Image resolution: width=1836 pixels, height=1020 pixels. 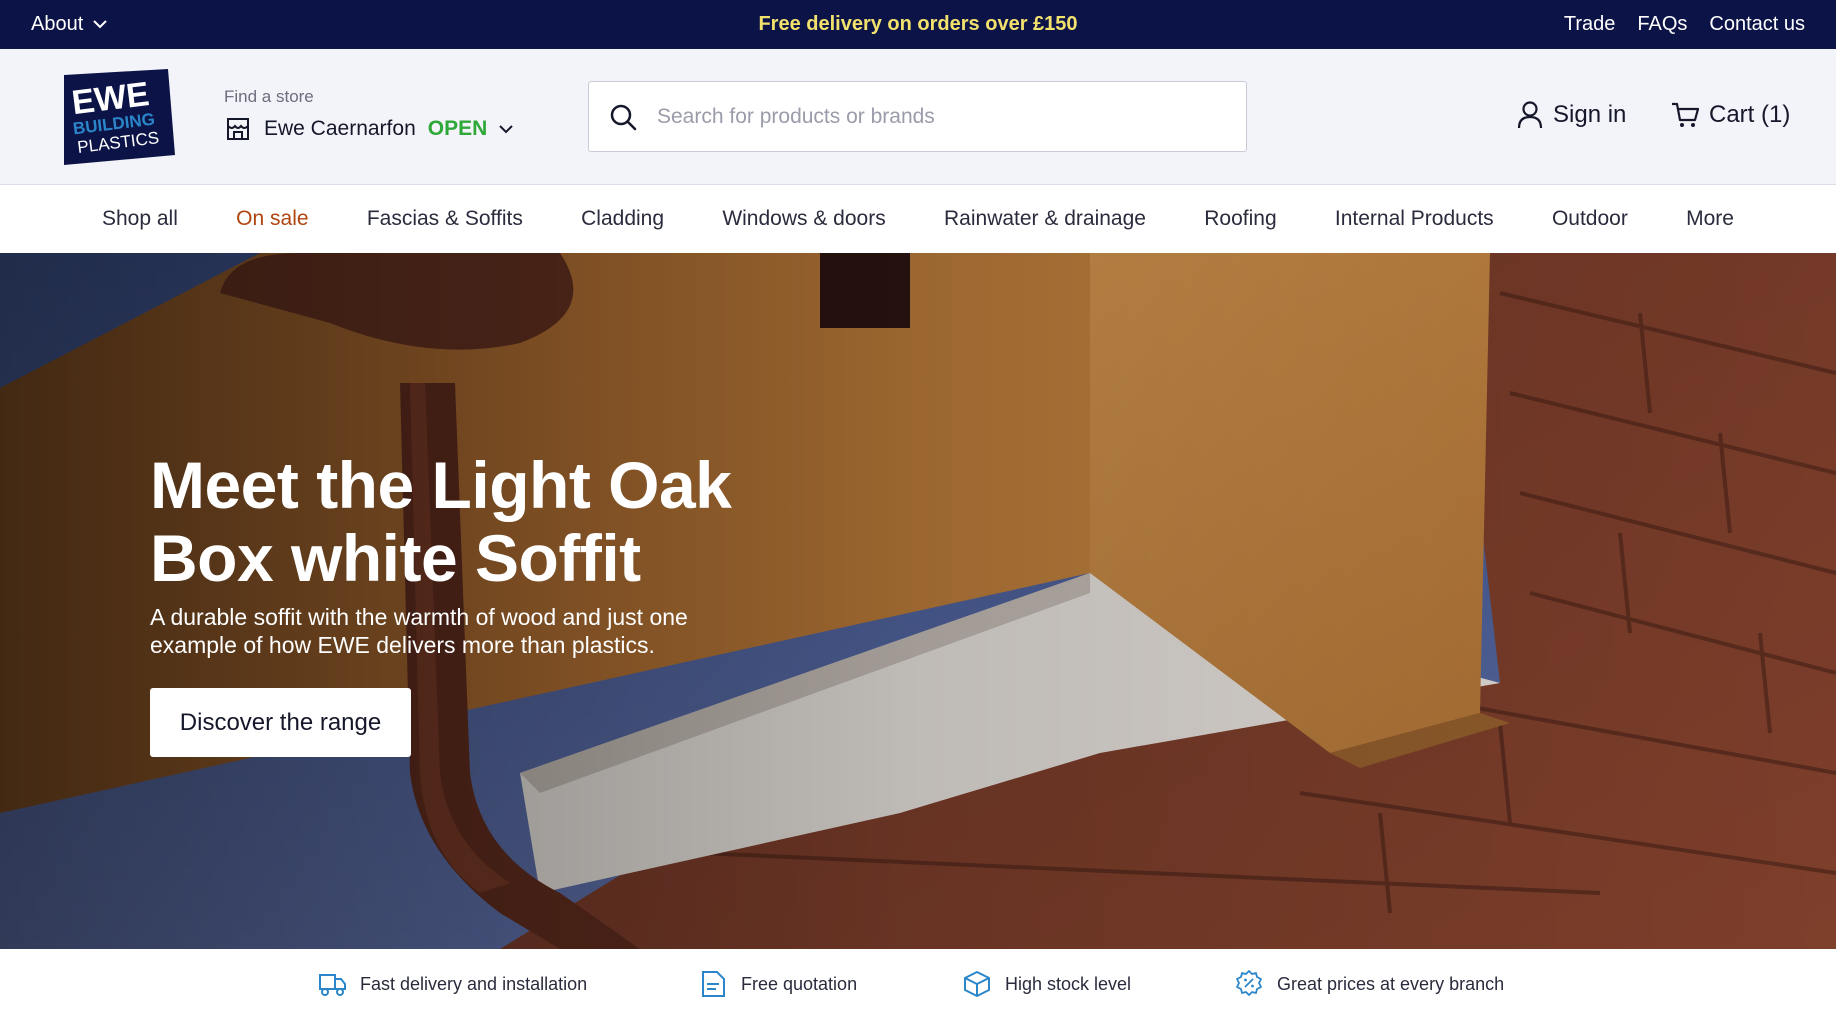 I want to click on store-name: Ewe Caernarfon, so click(x=340, y=128).